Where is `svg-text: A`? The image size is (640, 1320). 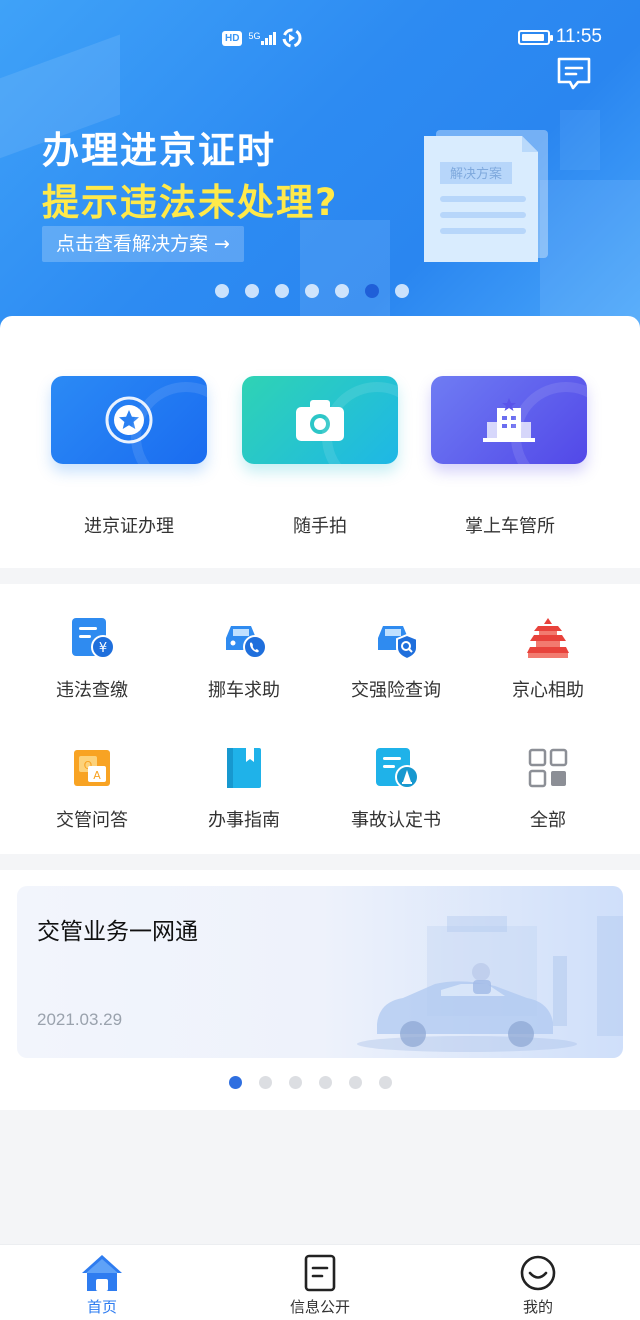 svg-text: A is located at coordinates (97, 775).